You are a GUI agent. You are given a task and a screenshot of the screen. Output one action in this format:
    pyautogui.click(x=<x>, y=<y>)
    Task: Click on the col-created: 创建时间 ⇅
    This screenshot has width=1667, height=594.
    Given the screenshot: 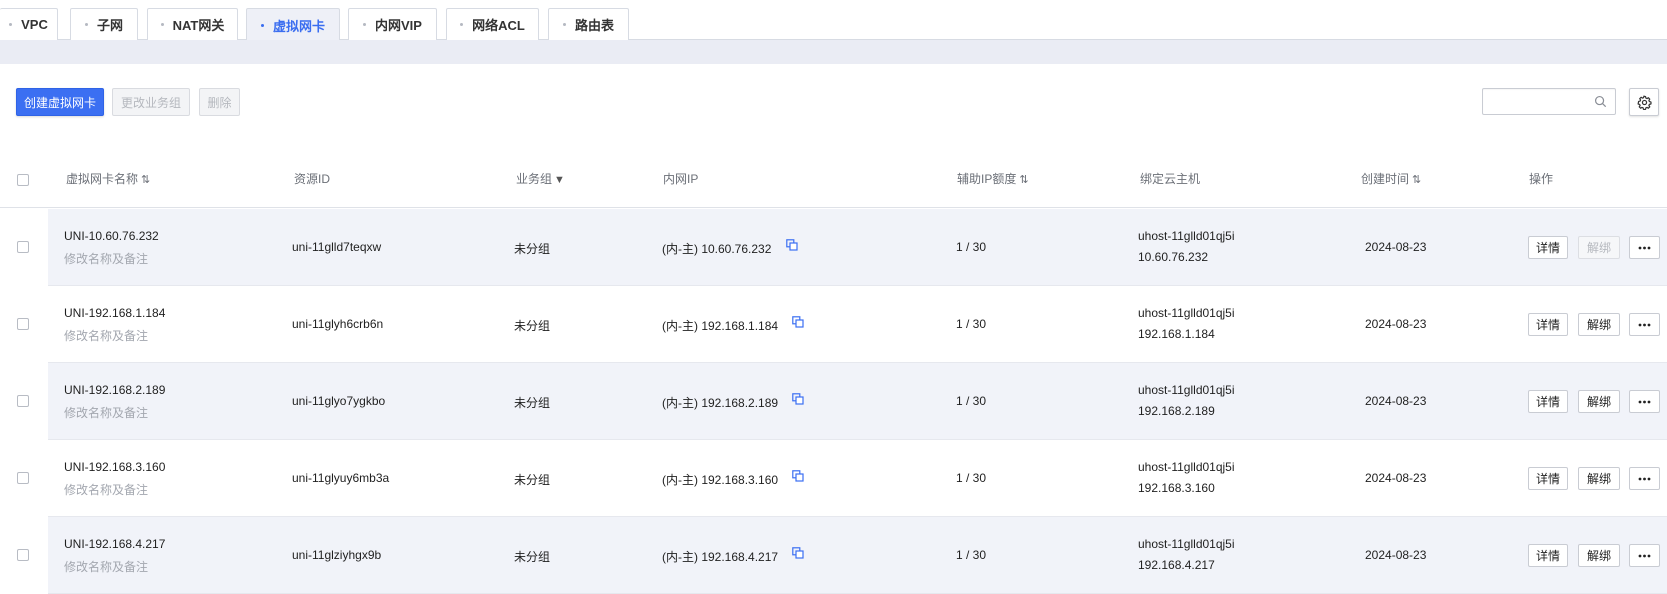 What is the action you would take?
    pyautogui.click(x=1391, y=178)
    